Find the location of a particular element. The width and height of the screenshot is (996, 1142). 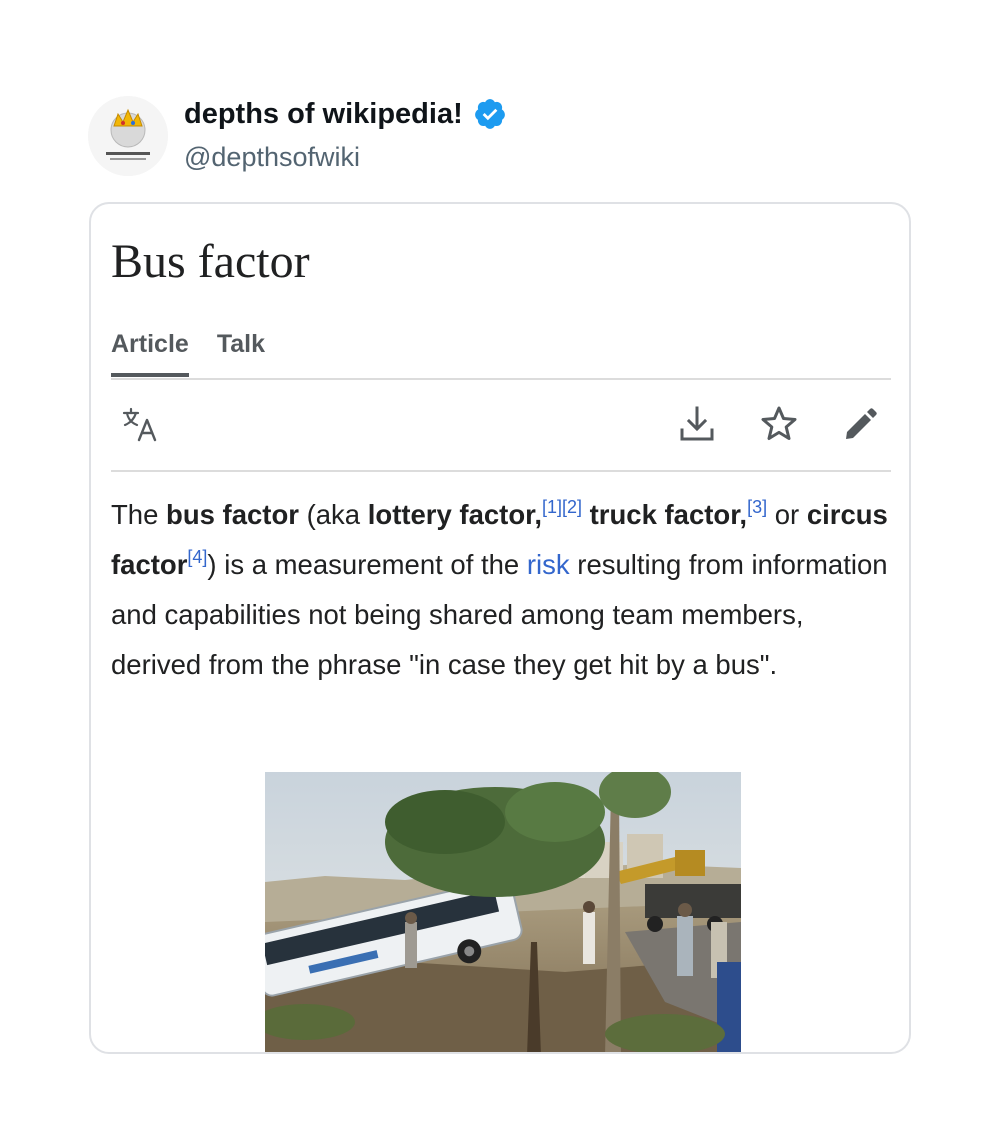

crashed-bus-photo is located at coordinates (503, 912).